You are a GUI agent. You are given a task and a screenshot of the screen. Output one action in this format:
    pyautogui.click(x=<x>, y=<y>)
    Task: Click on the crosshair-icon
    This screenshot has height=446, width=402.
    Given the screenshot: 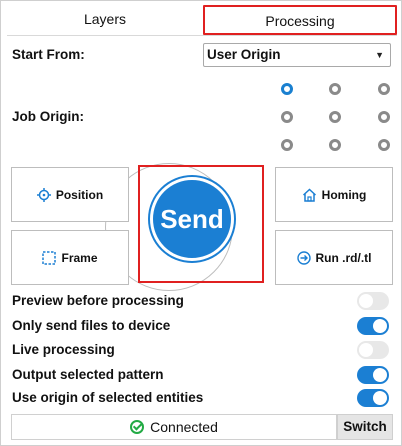 What is the action you would take?
    pyautogui.click(x=43, y=194)
    